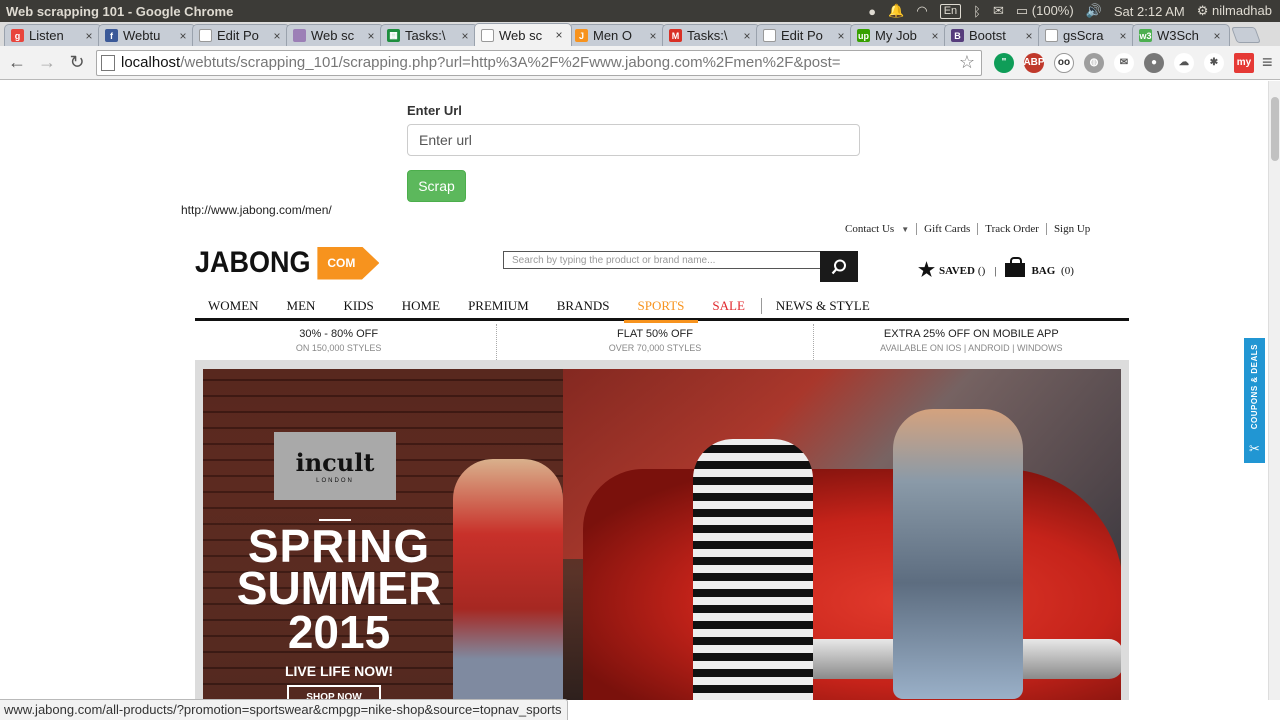 The height and width of the screenshot is (720, 1280). What do you see at coordinates (633, 140) in the screenshot?
I see `url-input` at bounding box center [633, 140].